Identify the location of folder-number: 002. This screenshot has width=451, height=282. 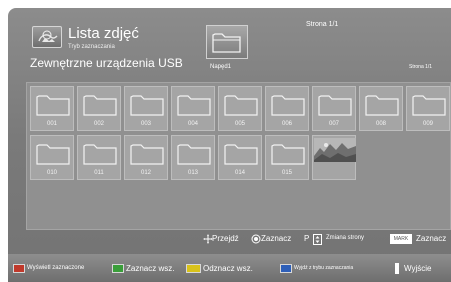
(98, 124).